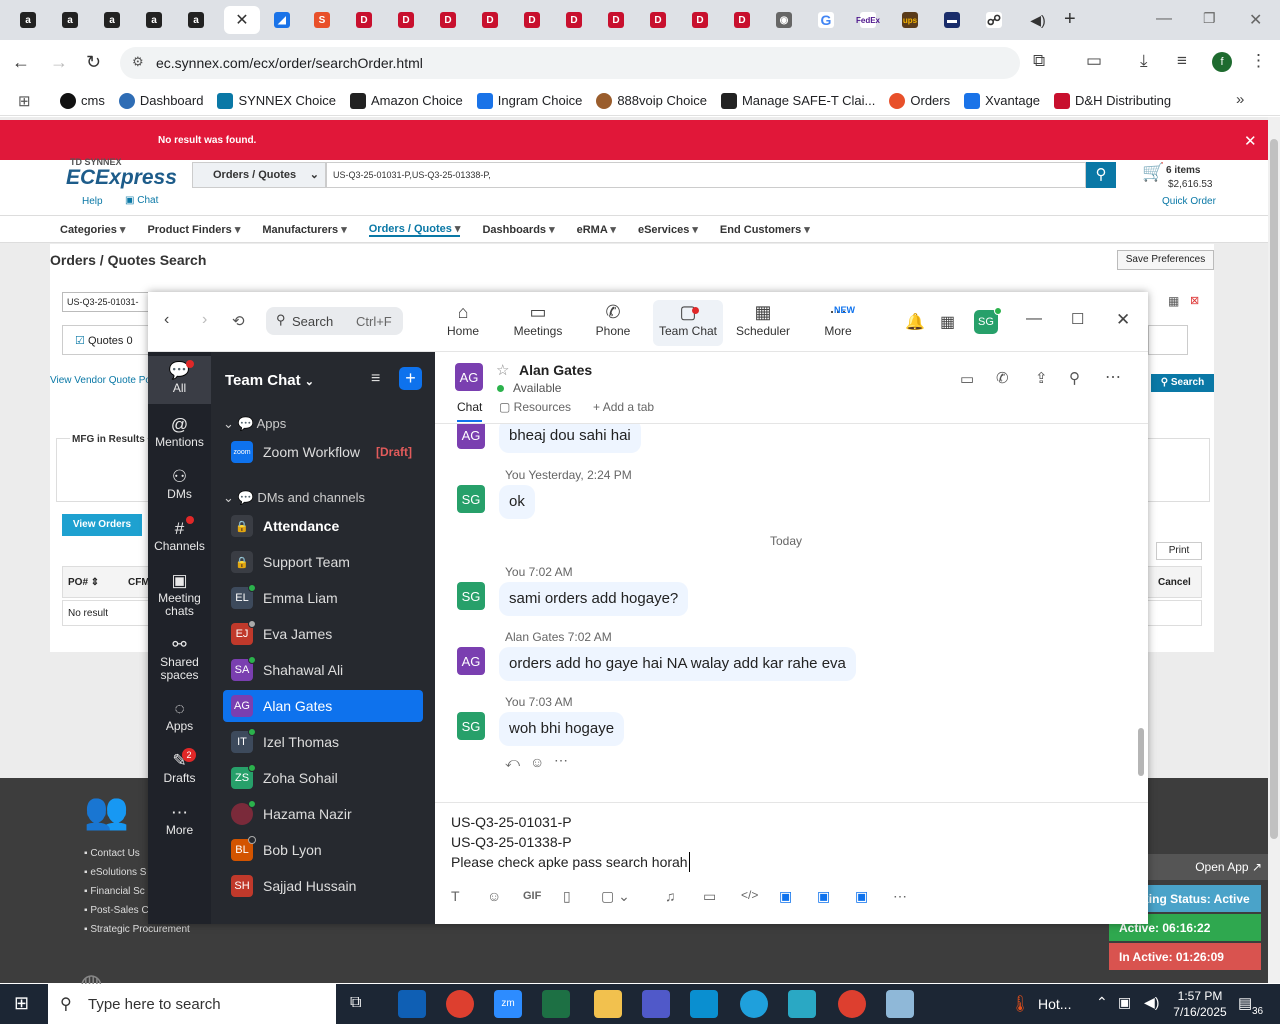 The image size is (1280, 1024). What do you see at coordinates (537, 762) in the screenshot?
I see `emoji-react-icon: ☺` at bounding box center [537, 762].